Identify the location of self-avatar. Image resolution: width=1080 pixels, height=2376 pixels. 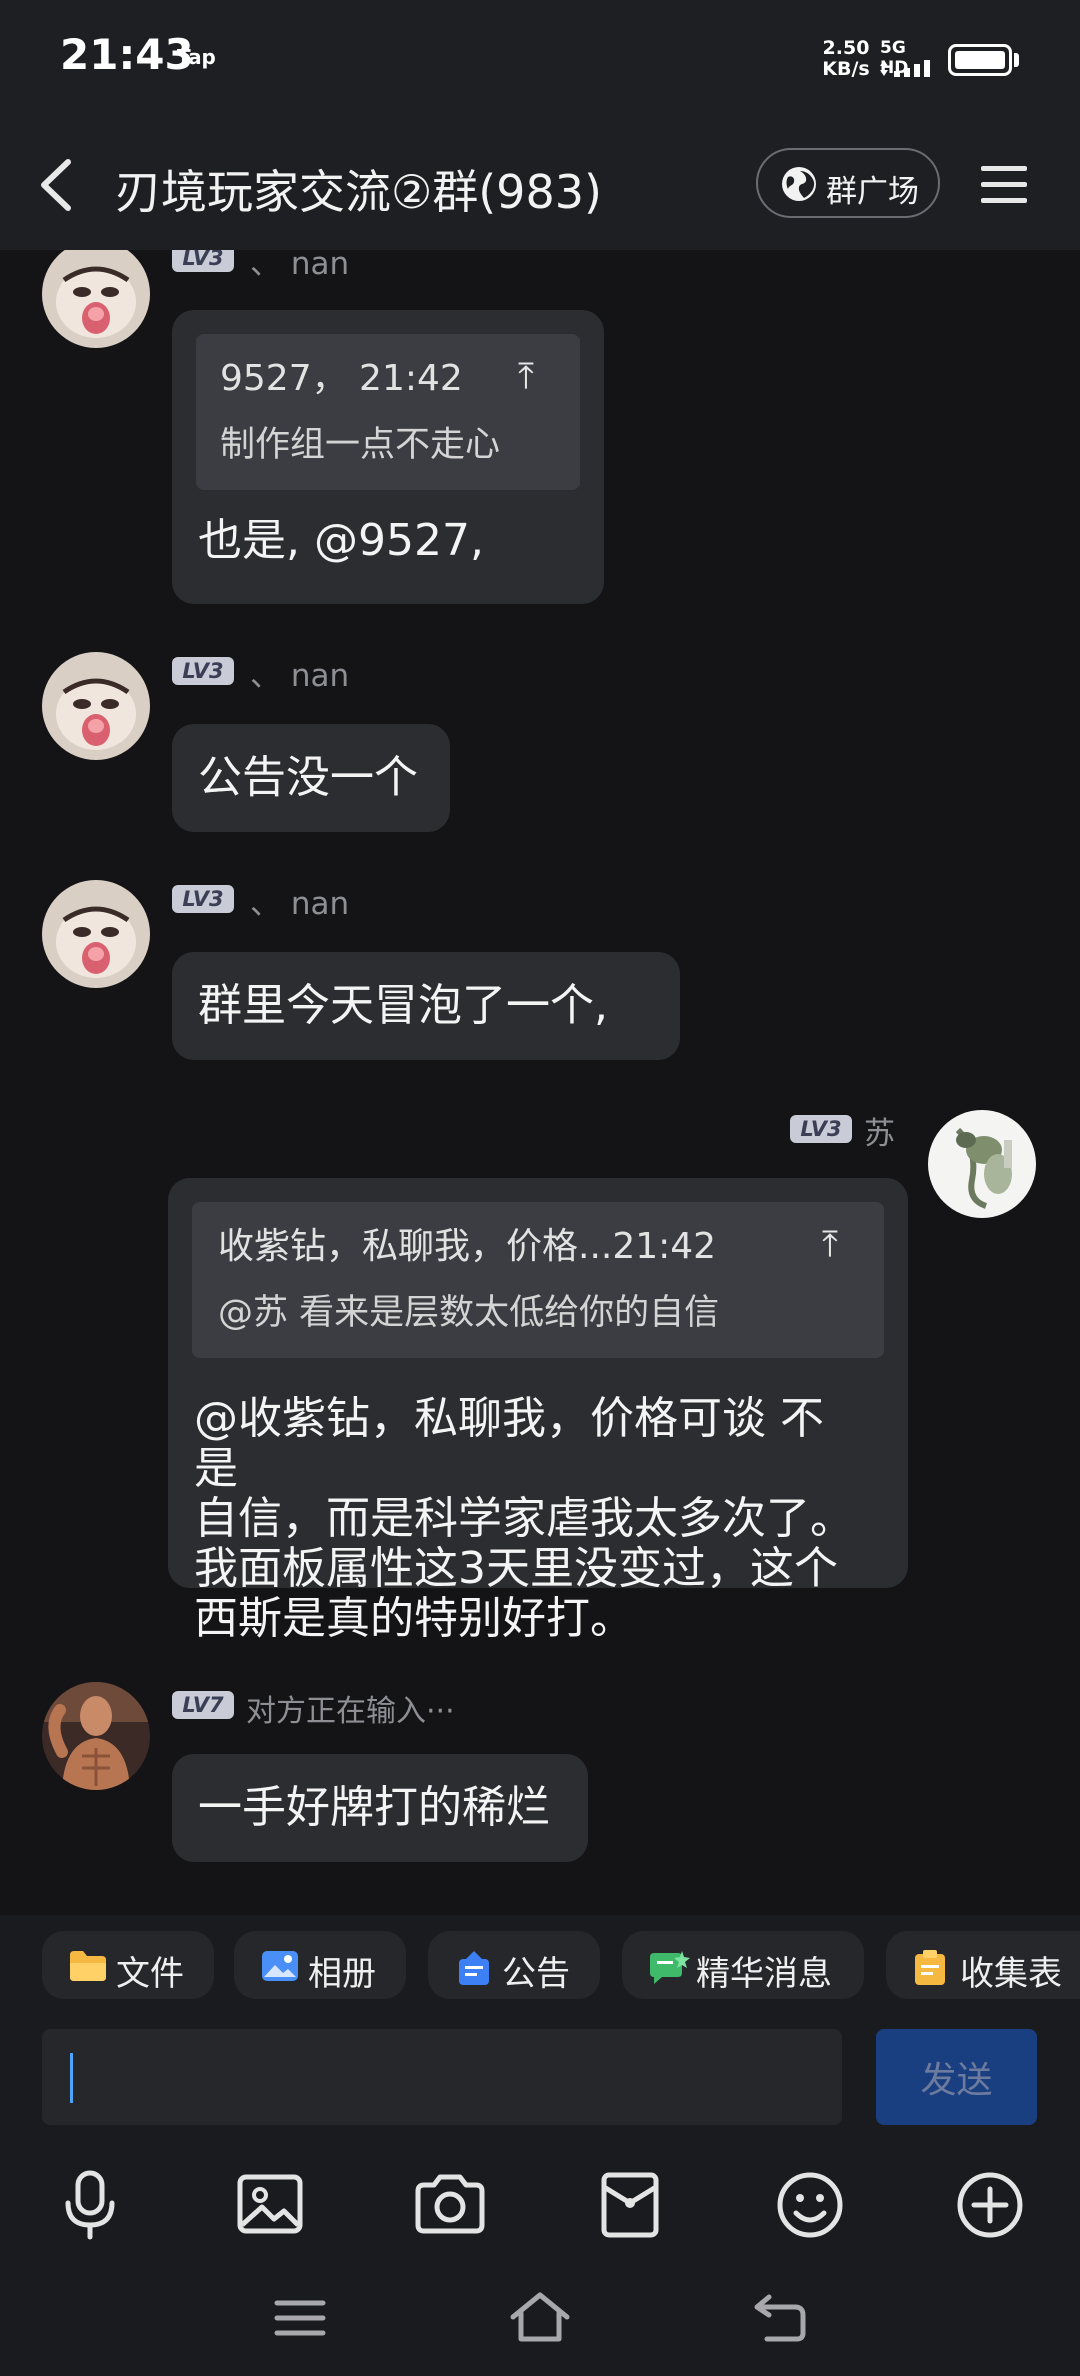
(982, 1164).